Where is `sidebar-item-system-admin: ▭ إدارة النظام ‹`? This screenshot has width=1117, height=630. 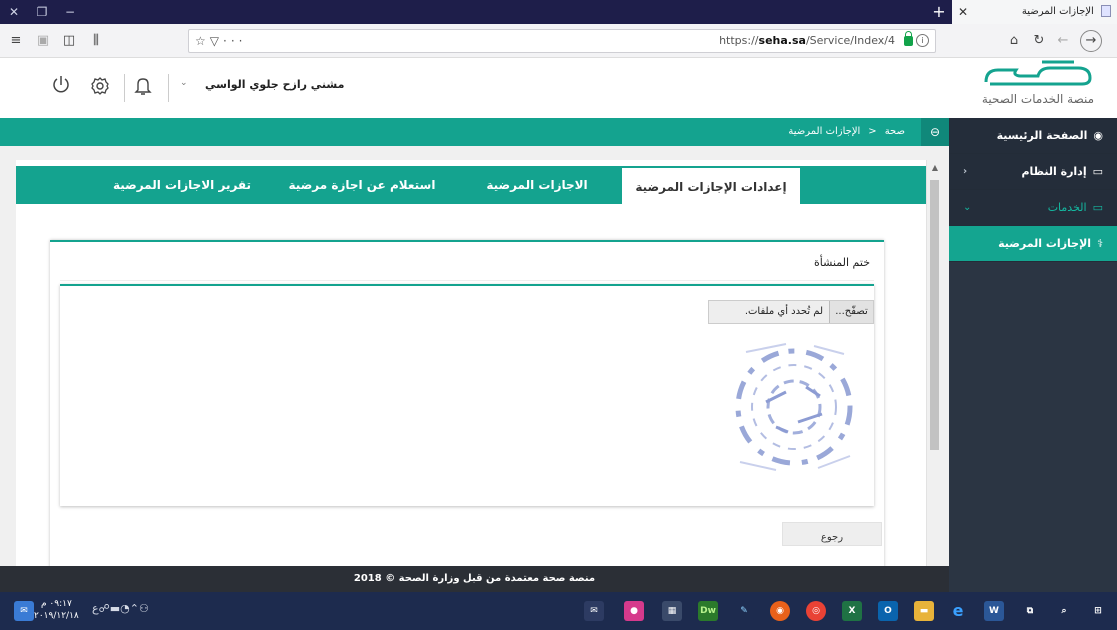
sidebar-item-system-admin: ▭ إدارة النظام ‹ is located at coordinates (1033, 172).